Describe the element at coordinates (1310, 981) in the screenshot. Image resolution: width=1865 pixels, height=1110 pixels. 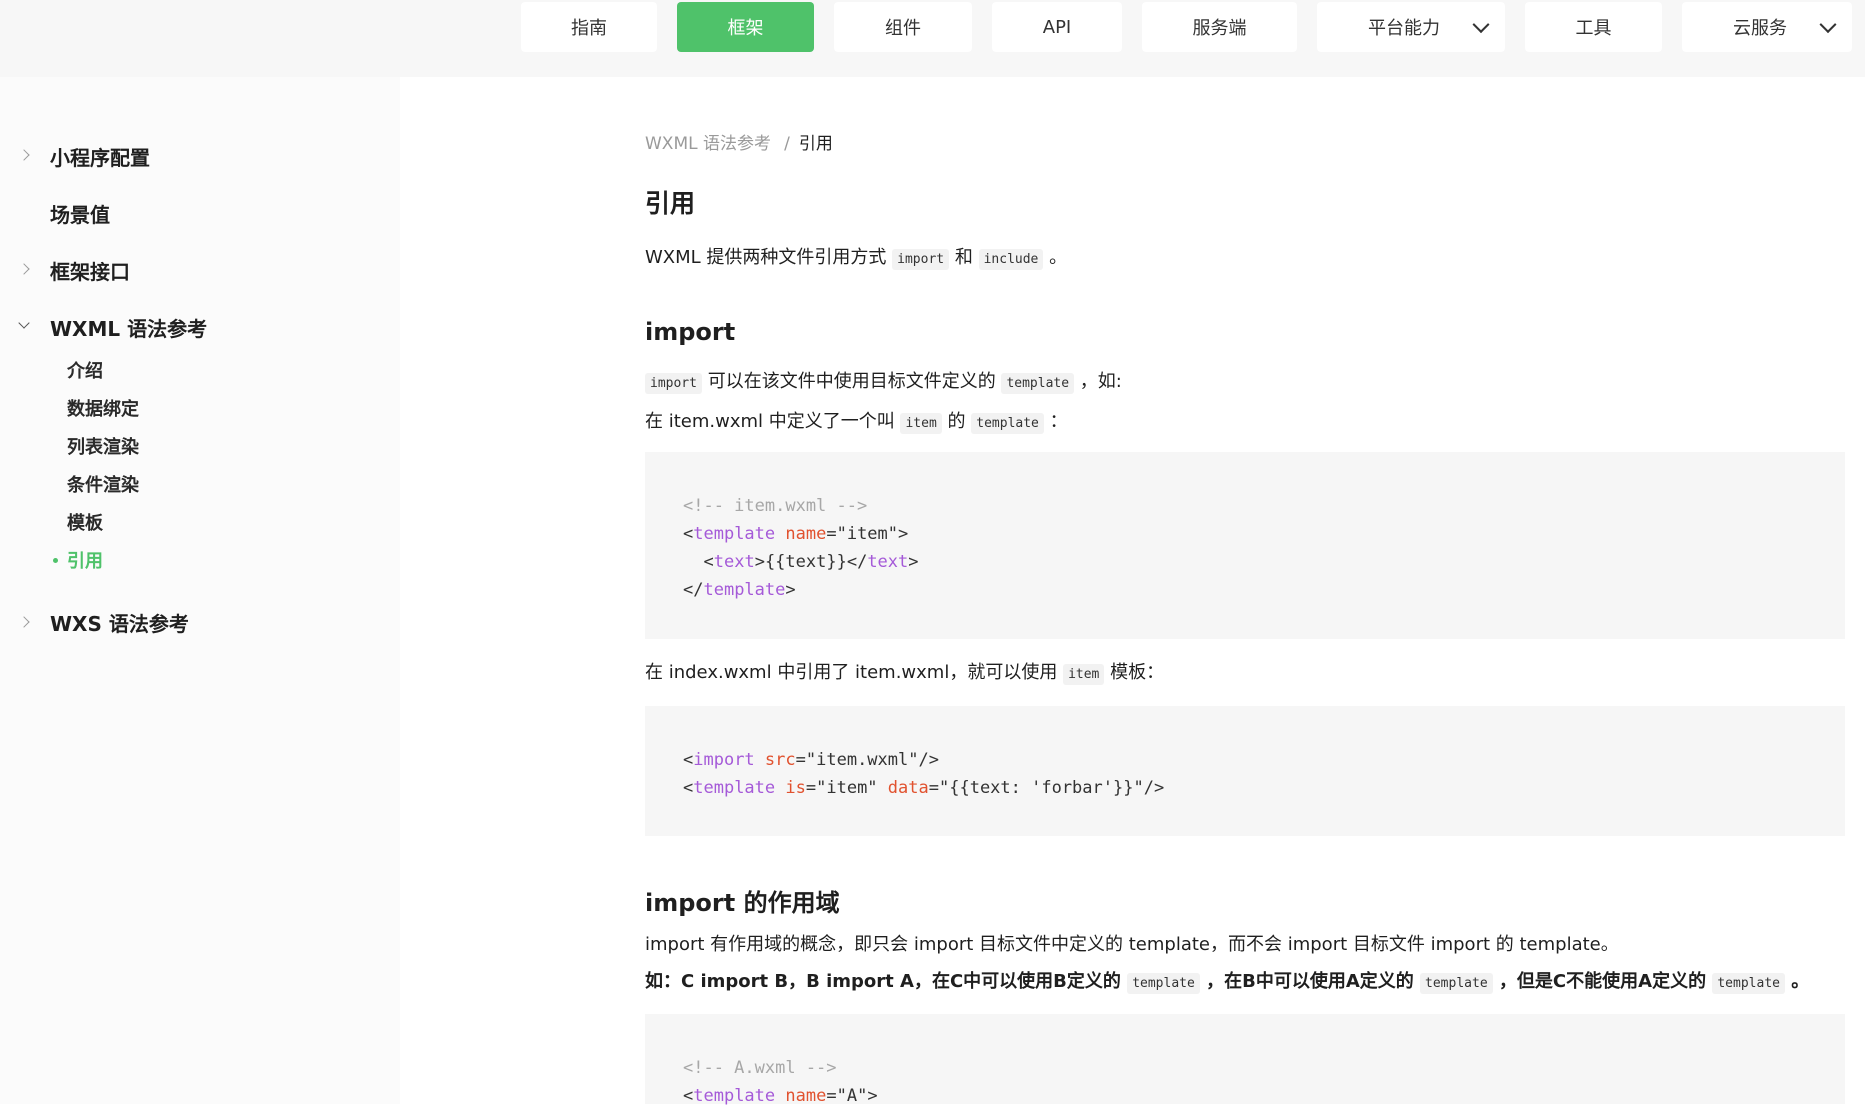
I see `paragraph-text: ，在B中可以使用A定义的` at that location.